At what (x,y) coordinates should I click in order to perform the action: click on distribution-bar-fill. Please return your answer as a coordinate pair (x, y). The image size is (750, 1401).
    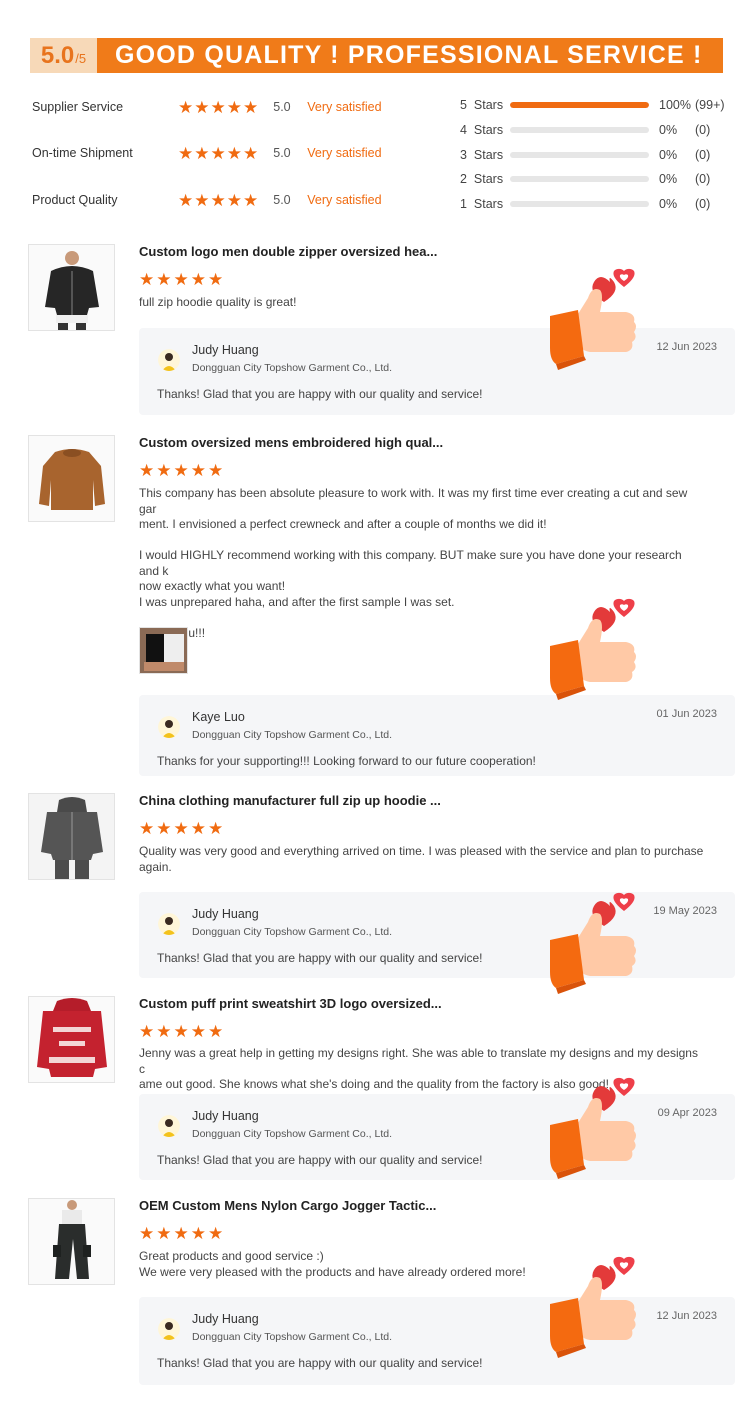
    Looking at the image, I should click on (579, 105).